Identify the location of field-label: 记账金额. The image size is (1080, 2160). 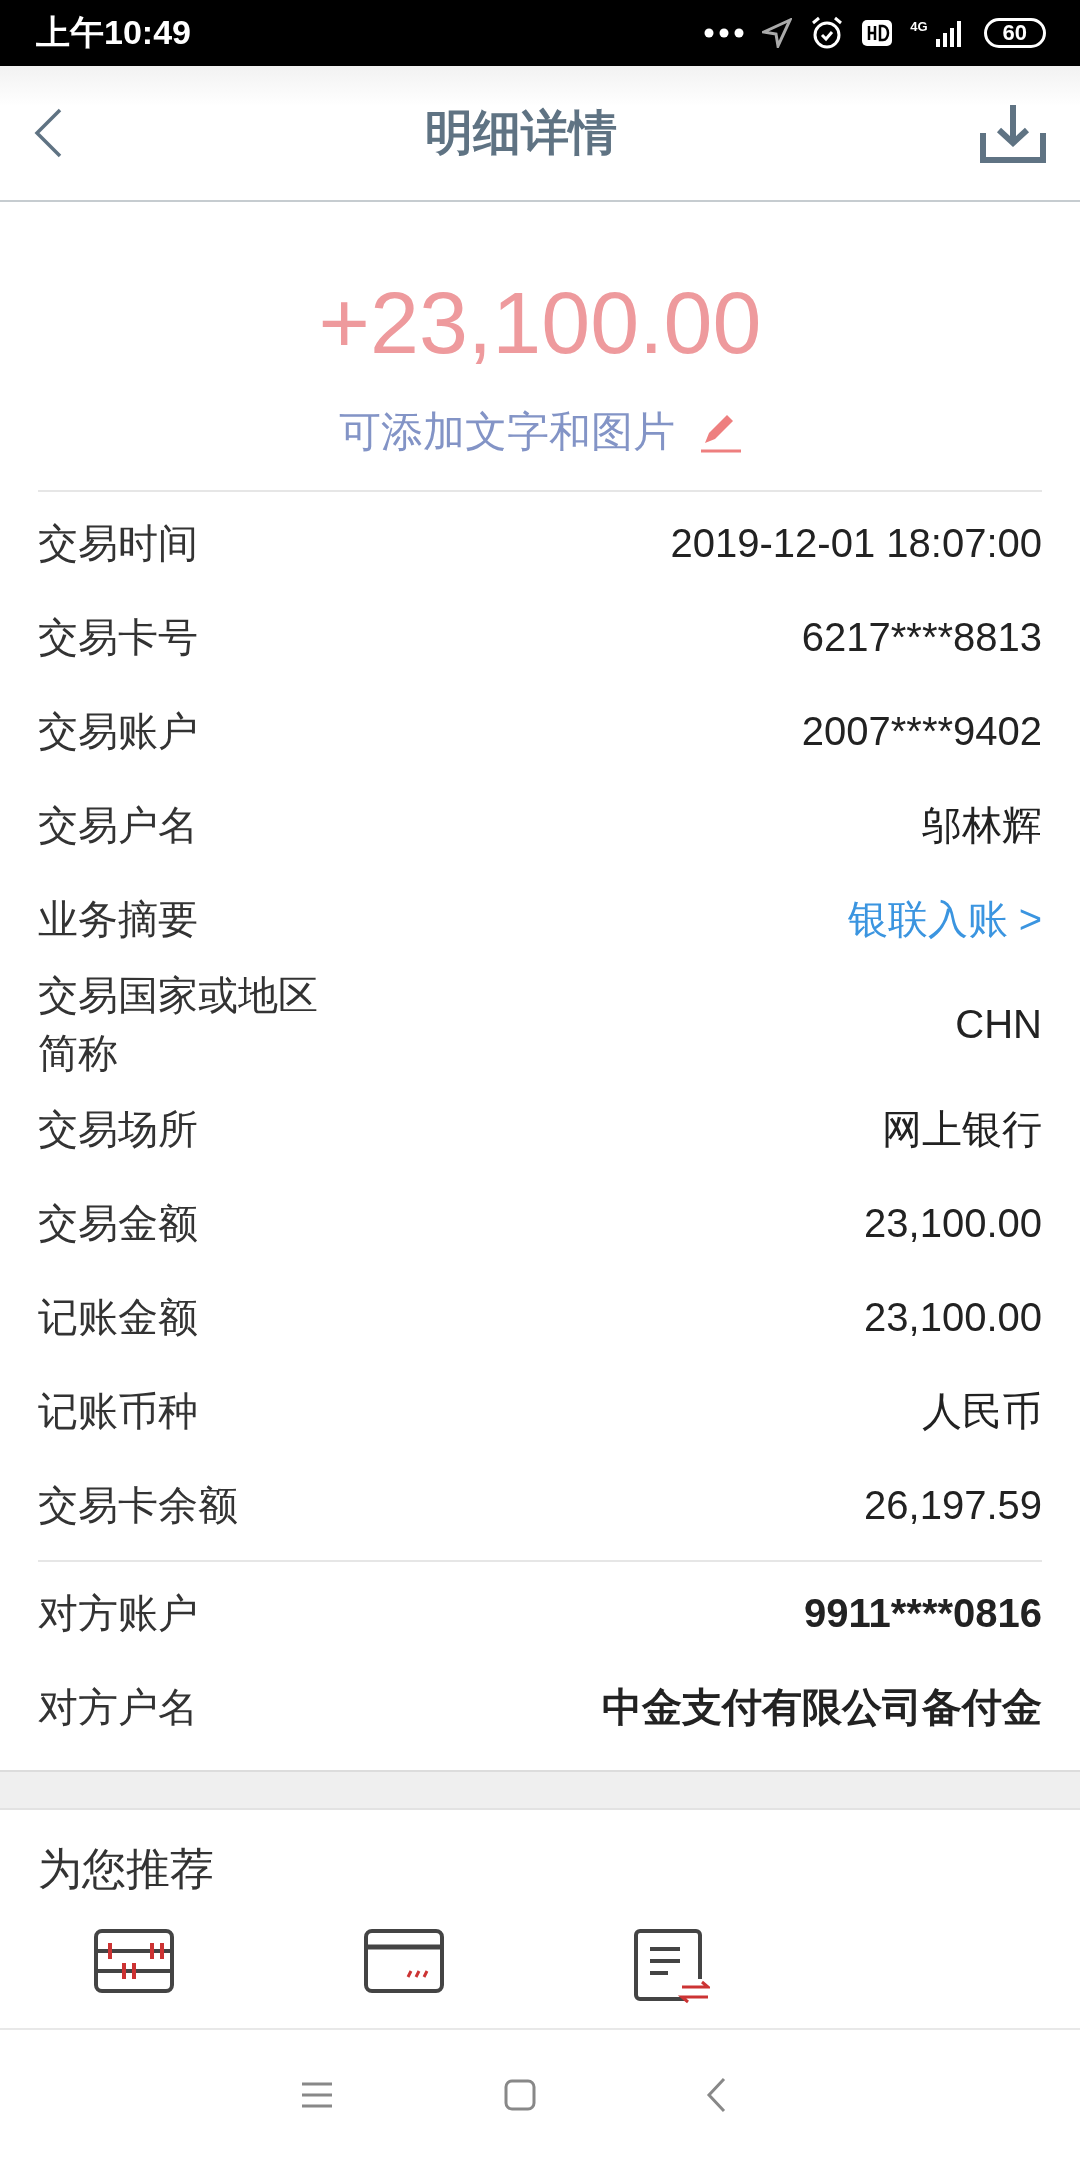
(118, 1317).